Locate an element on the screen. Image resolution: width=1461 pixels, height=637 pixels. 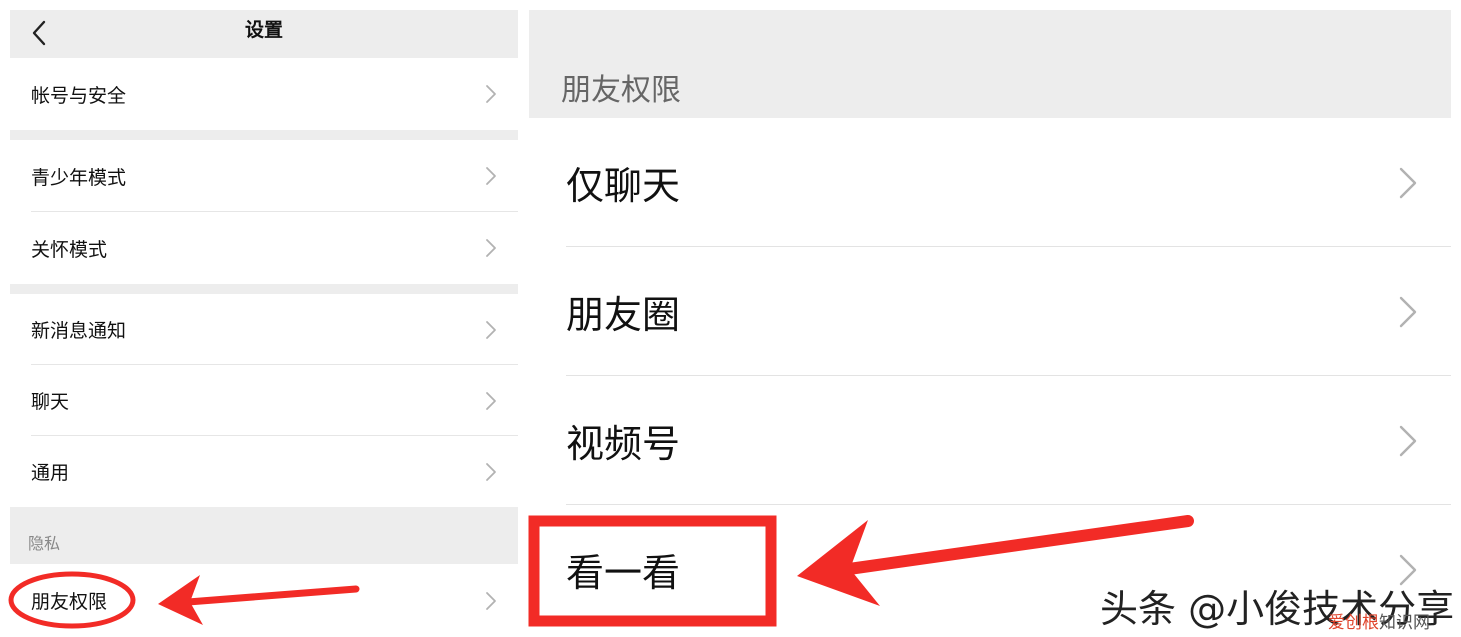
site-watermark: 爱创根知识网 is located at coordinates (1379, 620).